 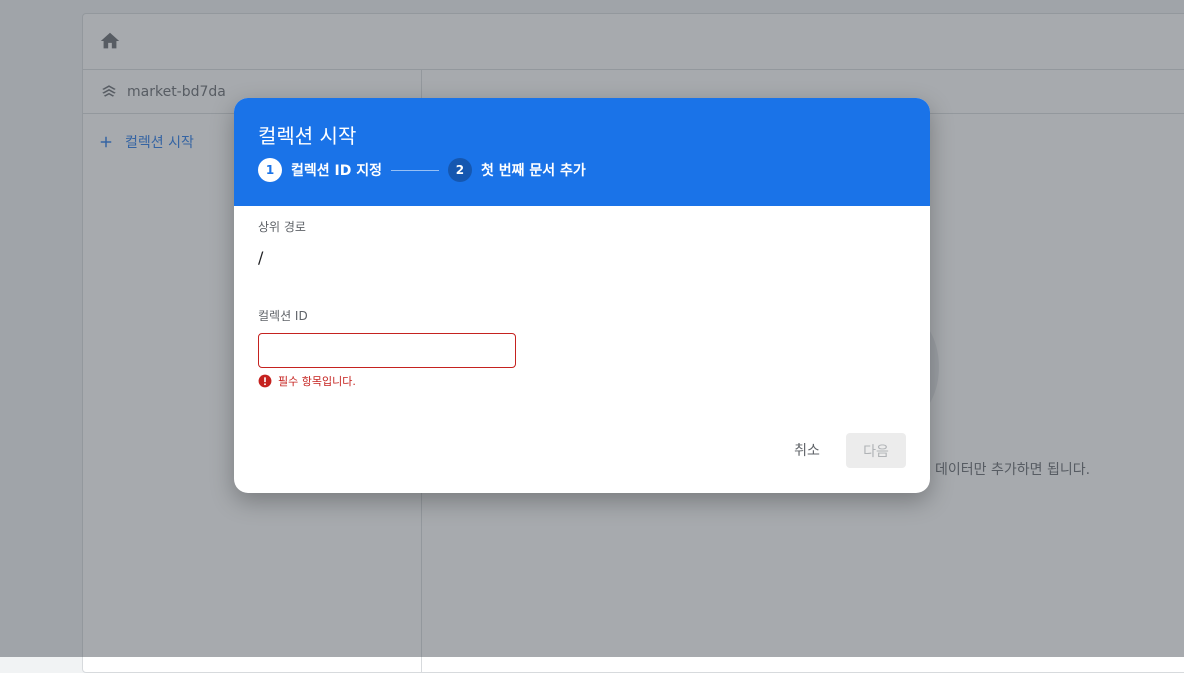 I want to click on step-1-label: 컬렉션 ID 지정, so click(x=336, y=171).